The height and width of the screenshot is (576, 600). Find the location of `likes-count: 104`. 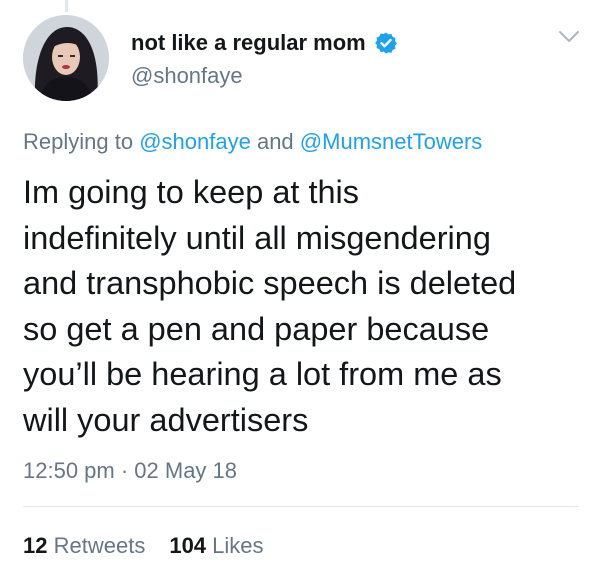

likes-count: 104 is located at coordinates (188, 545).